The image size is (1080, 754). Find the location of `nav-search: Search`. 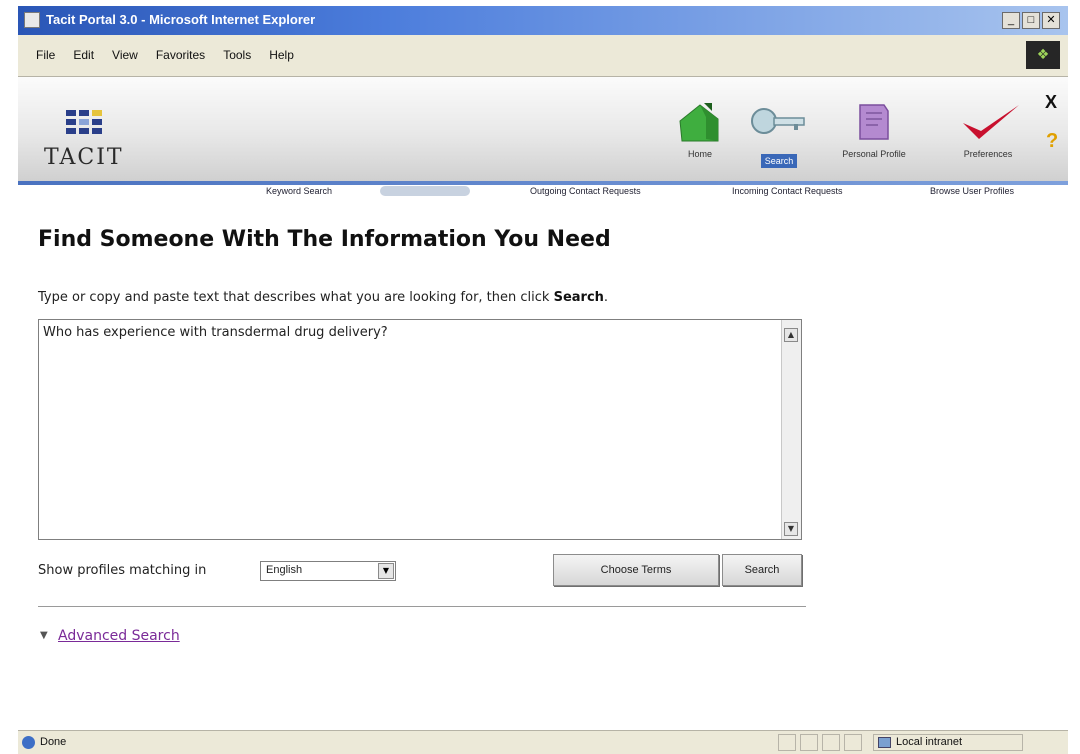

nav-search: Search is located at coordinates (779, 133).